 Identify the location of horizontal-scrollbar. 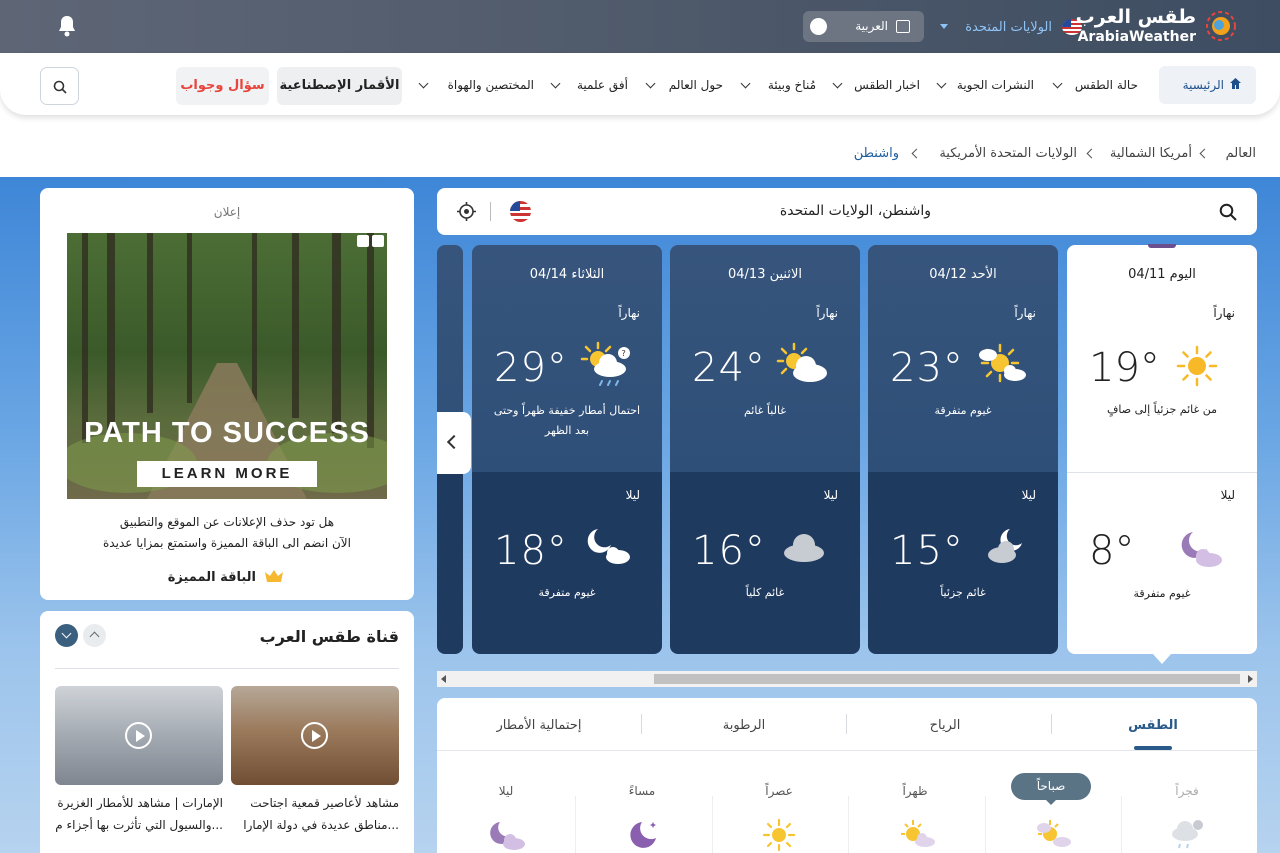
(847, 679).